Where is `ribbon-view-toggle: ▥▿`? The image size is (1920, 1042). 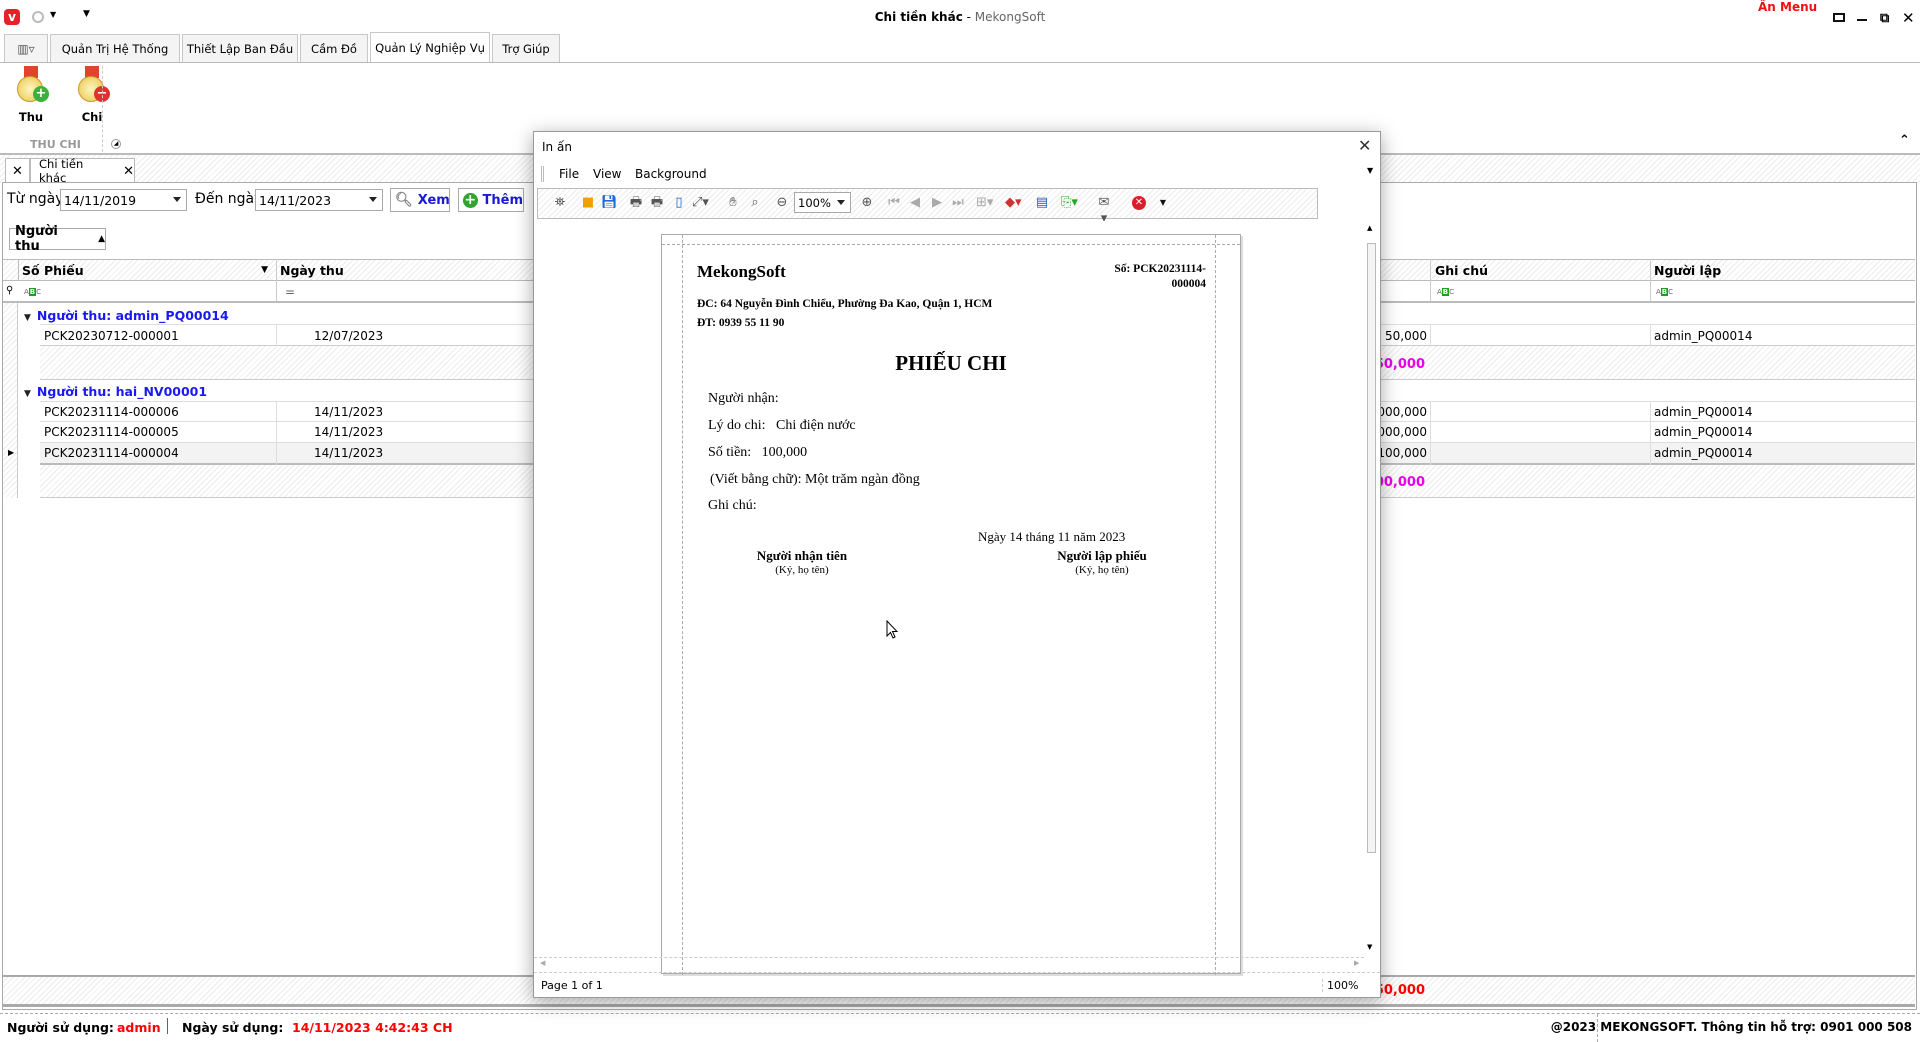 ribbon-view-toggle: ▥▿ is located at coordinates (26, 48).